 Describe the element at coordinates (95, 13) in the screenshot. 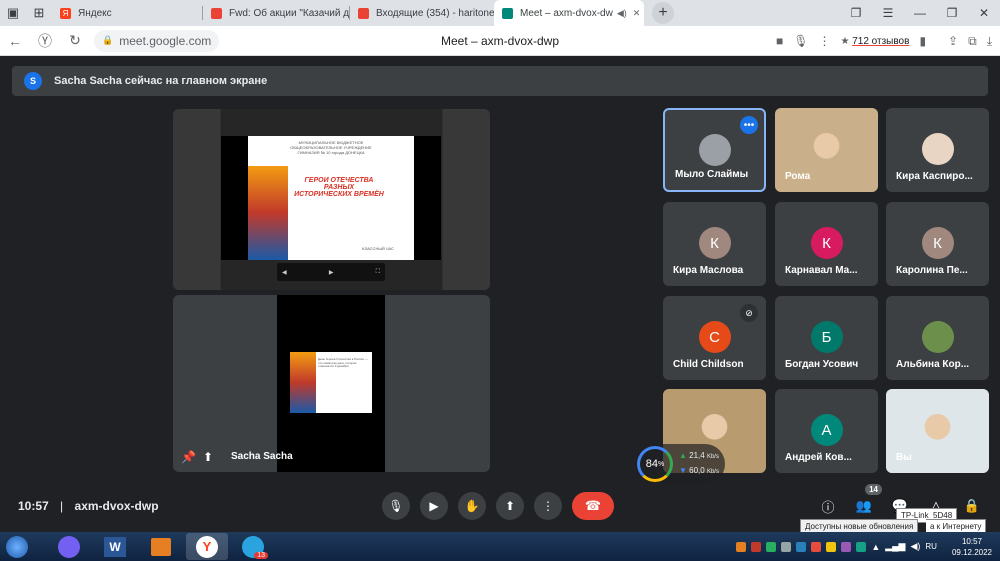

I see `tab-label: Яндекс` at that location.